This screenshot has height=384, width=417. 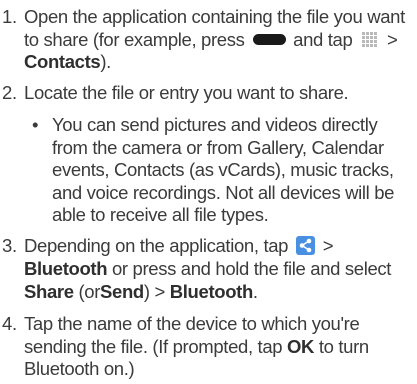 What do you see at coordinates (370, 39) in the screenshot?
I see `apps-grid-icon` at bounding box center [370, 39].